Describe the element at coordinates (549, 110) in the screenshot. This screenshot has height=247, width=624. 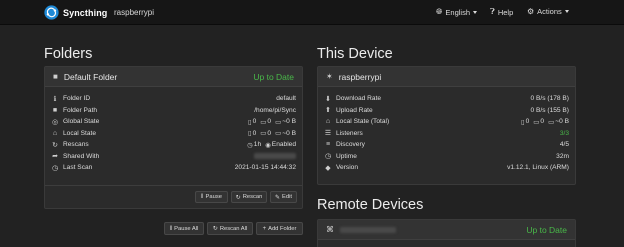
I see `row-value: 0 B/s (155 B)` at that location.